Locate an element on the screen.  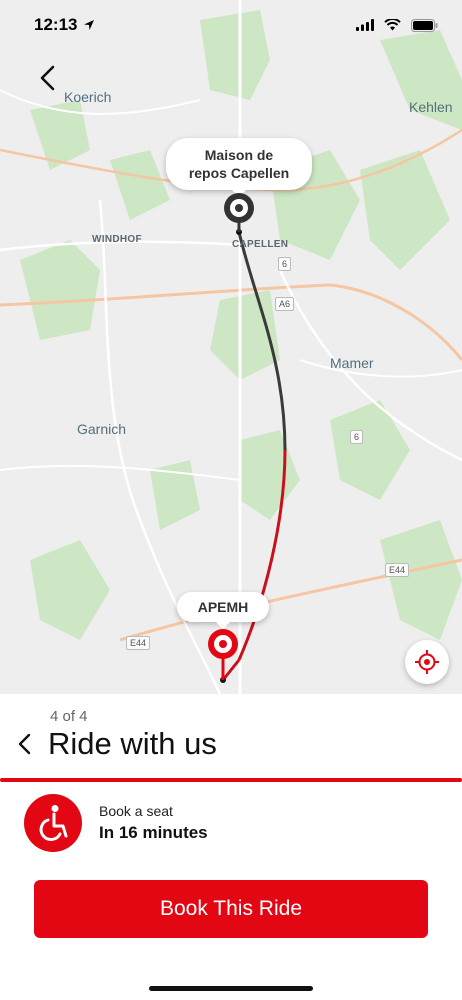
map-label-kehlen: Kehlen is located at coordinates (431, 107).